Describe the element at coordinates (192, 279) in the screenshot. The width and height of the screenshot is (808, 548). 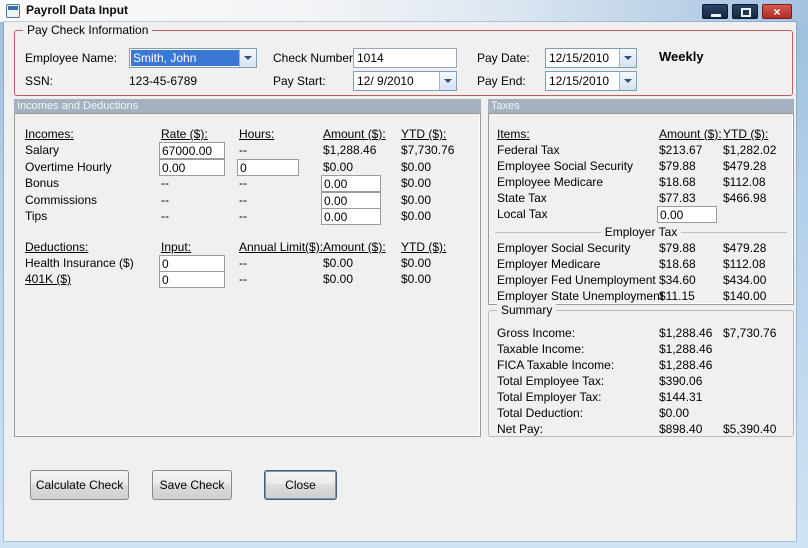
I see `401k-input` at that location.